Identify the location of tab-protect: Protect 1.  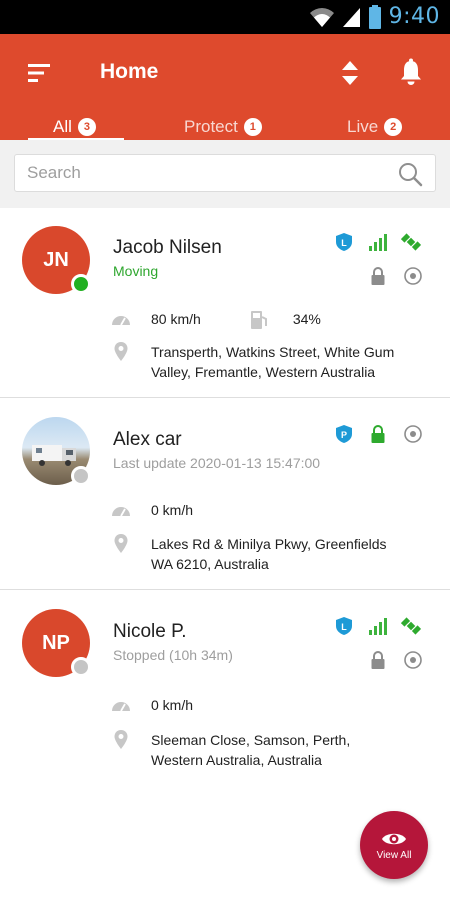
(223, 127).